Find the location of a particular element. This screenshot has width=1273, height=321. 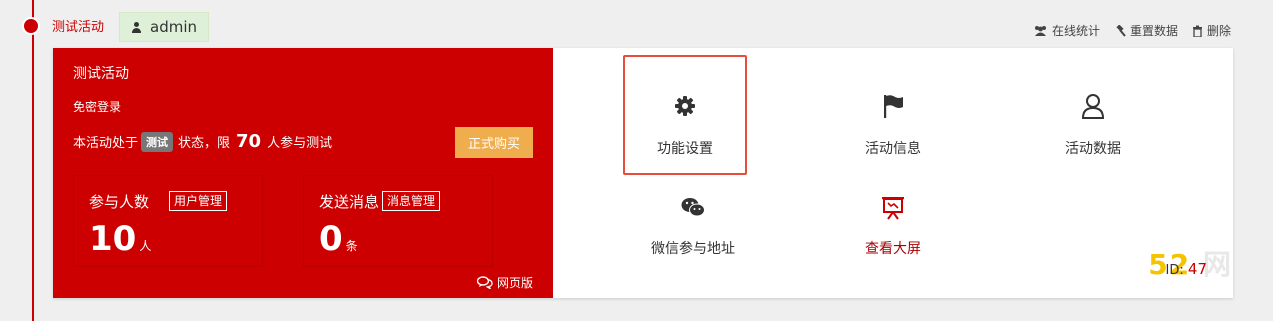

wechat-icon is located at coordinates (693, 207).